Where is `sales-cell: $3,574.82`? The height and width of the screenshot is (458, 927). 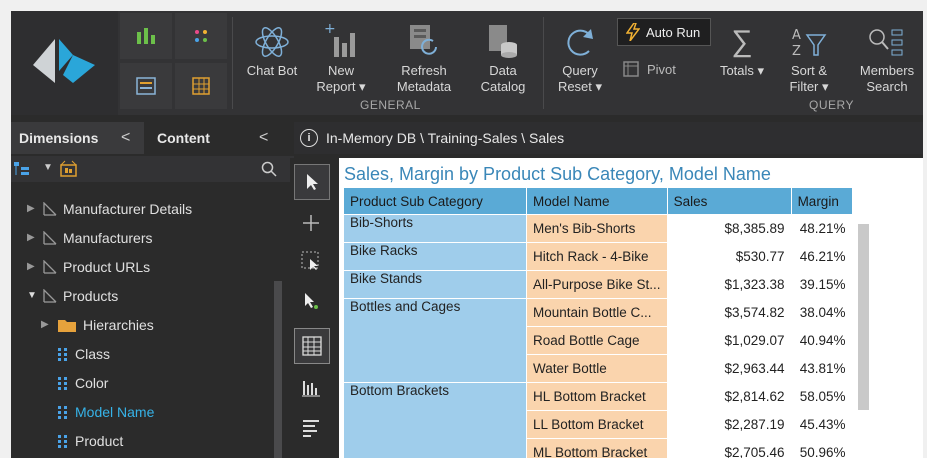 sales-cell: $3,574.82 is located at coordinates (729, 312).